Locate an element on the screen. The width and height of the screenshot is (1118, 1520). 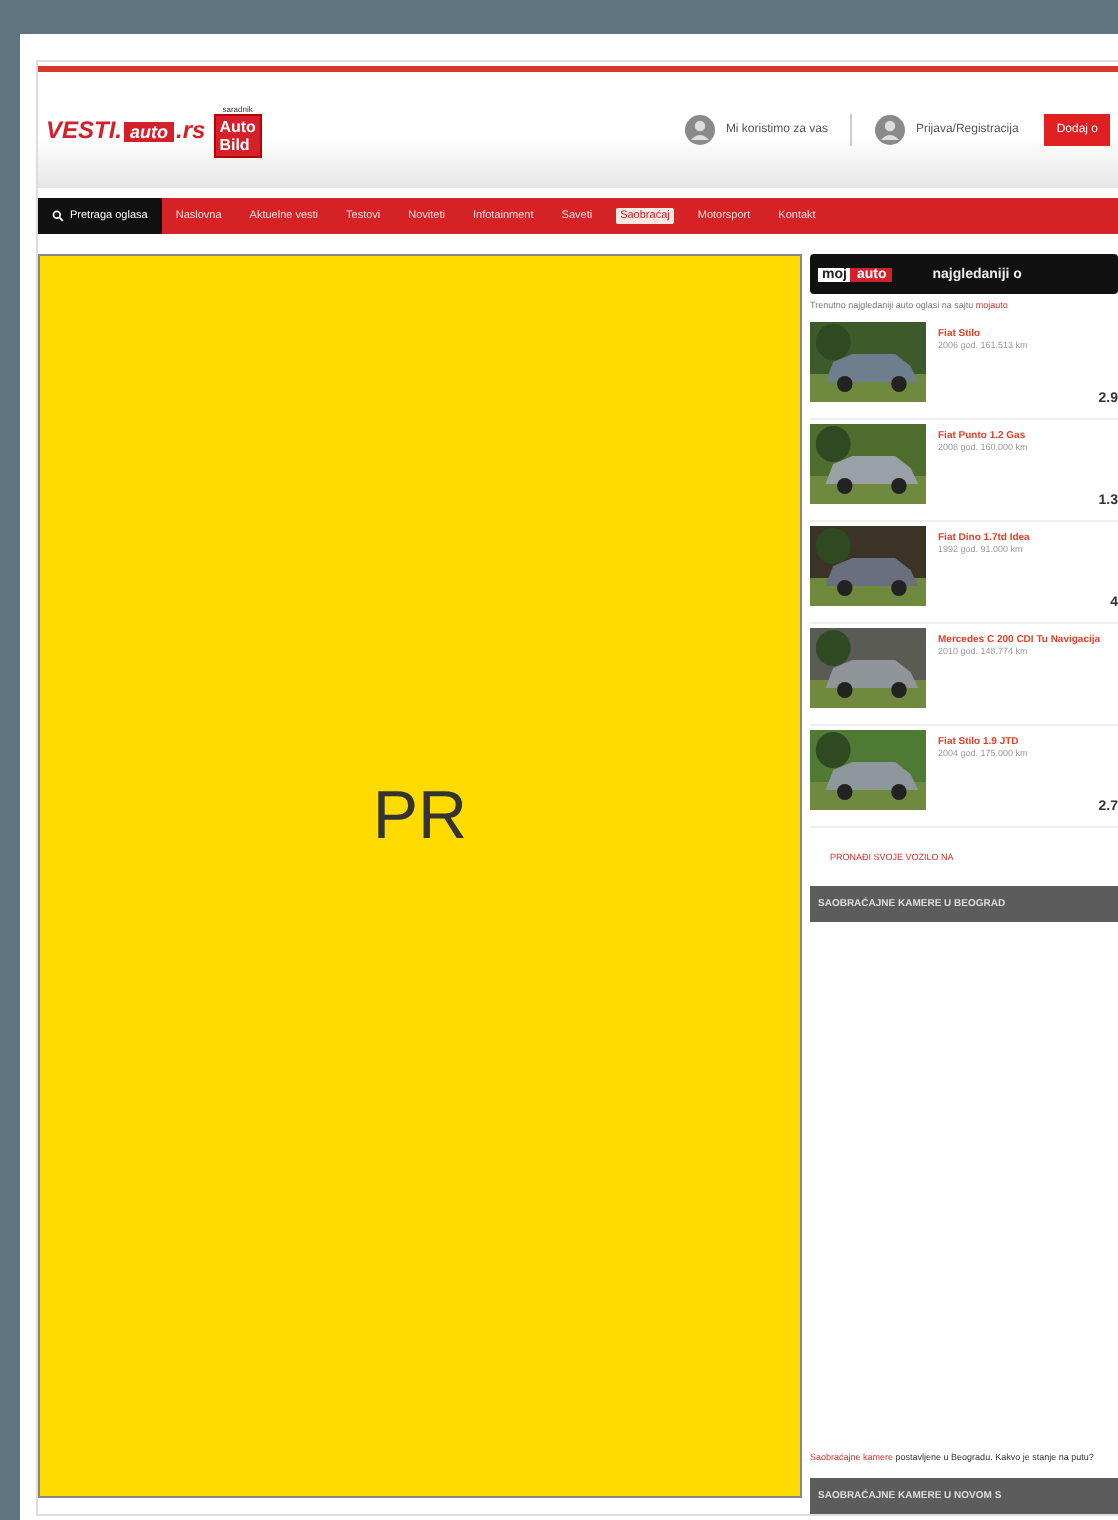
site-logo: VESTI. auto .rs is located at coordinates (126, 130).